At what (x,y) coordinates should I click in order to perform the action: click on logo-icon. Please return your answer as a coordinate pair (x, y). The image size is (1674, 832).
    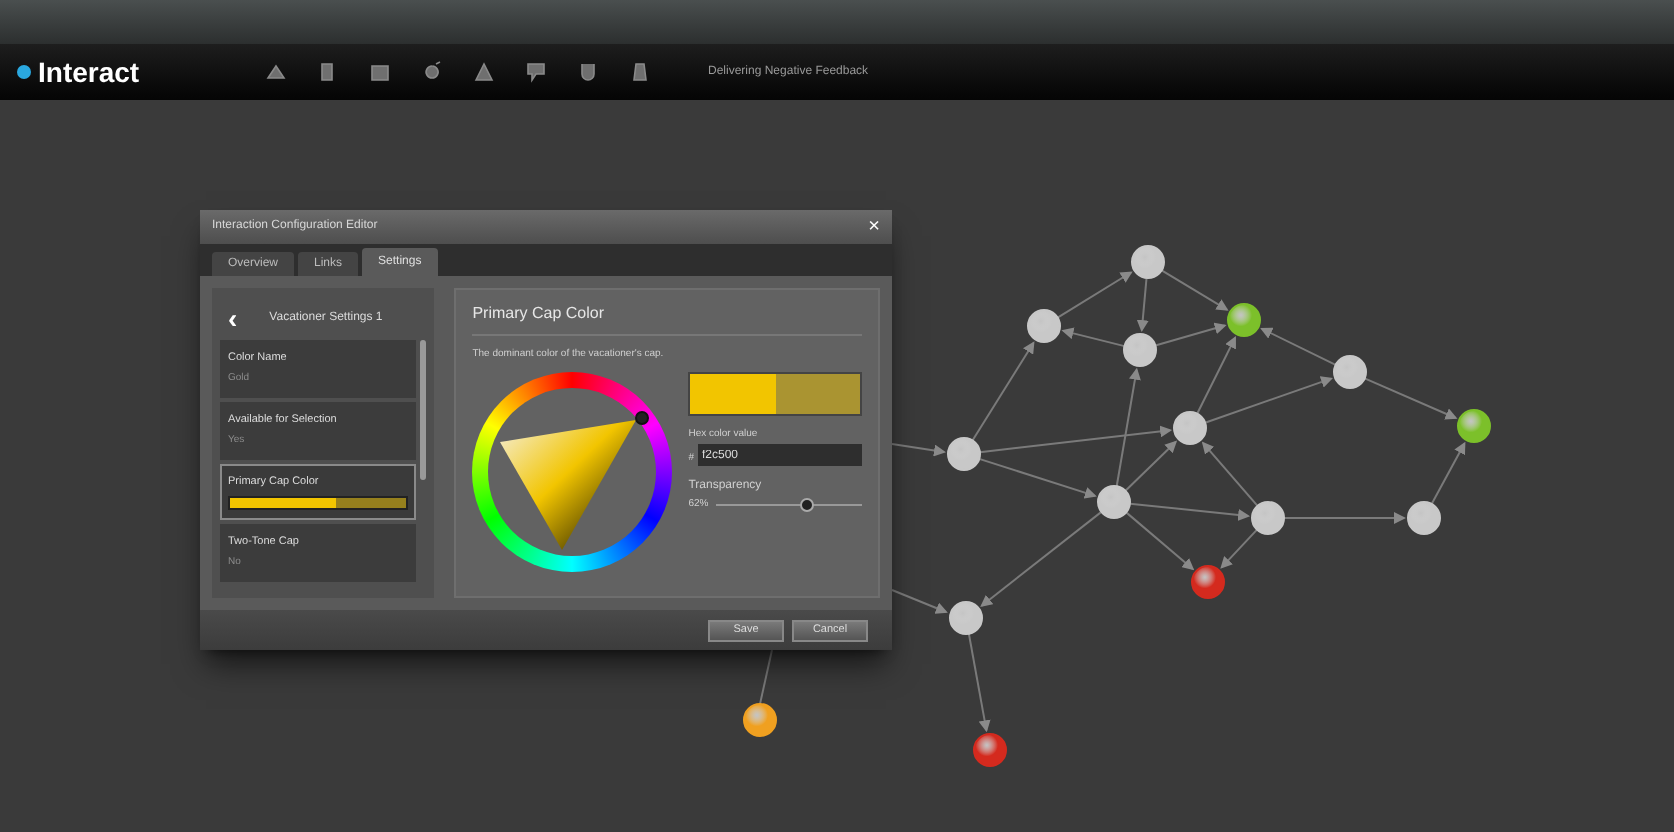
    Looking at the image, I should click on (24, 72).